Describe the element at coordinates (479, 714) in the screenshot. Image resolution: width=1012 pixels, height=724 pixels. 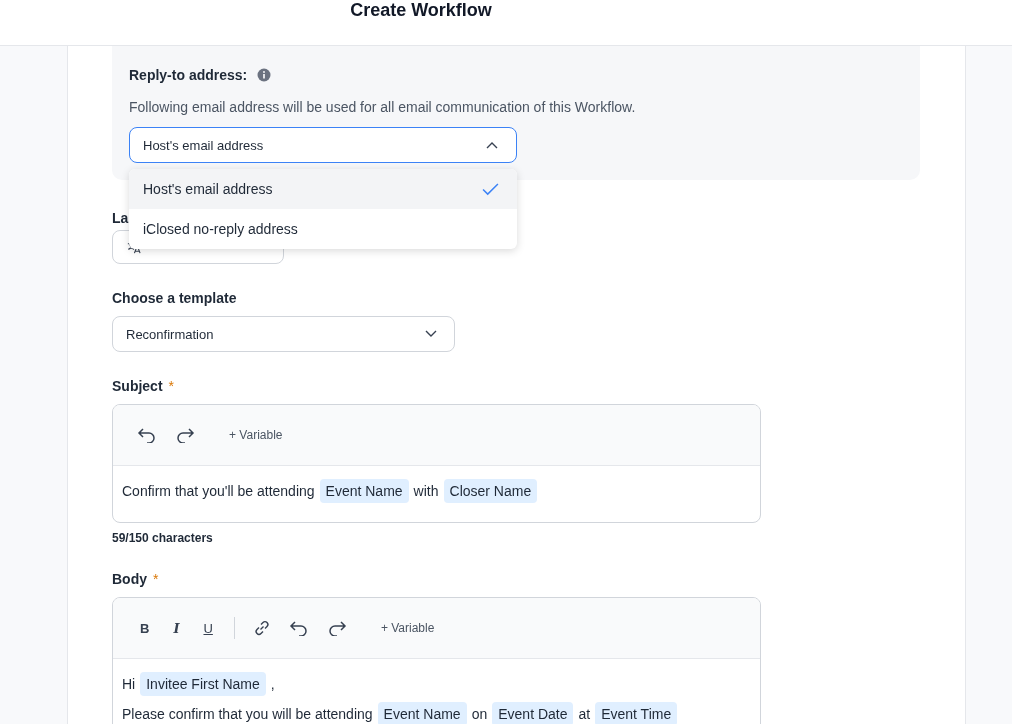
I see `body-text: on` at that location.